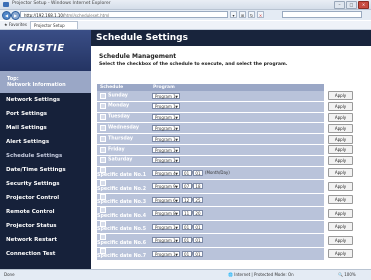  I want to click on search-input, so click(322, 14).